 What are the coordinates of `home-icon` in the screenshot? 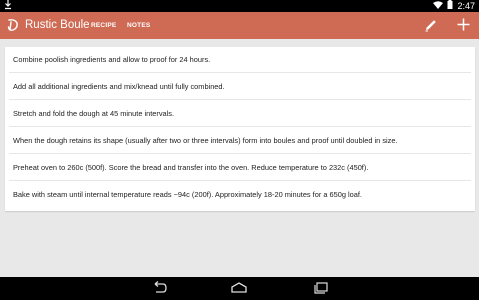 It's located at (239, 288).